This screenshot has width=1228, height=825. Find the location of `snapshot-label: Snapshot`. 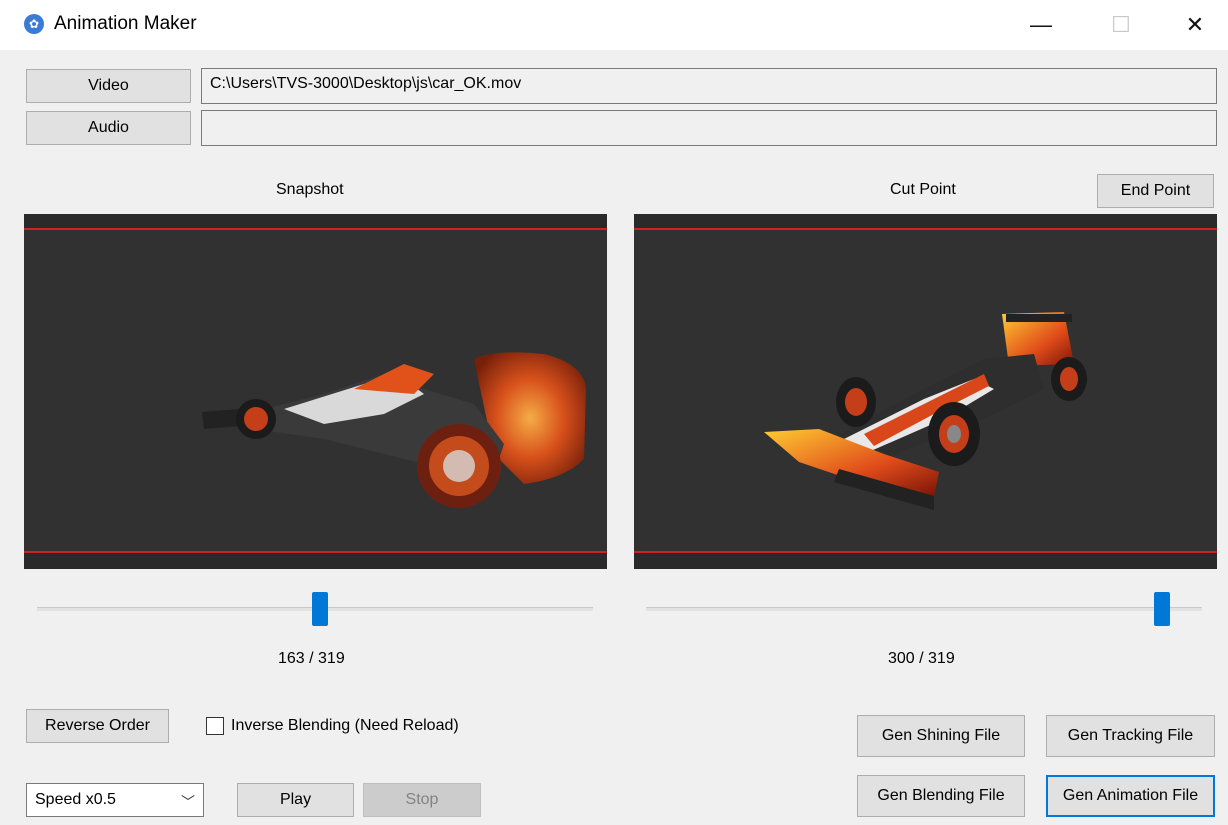

snapshot-label: Snapshot is located at coordinates (310, 189).